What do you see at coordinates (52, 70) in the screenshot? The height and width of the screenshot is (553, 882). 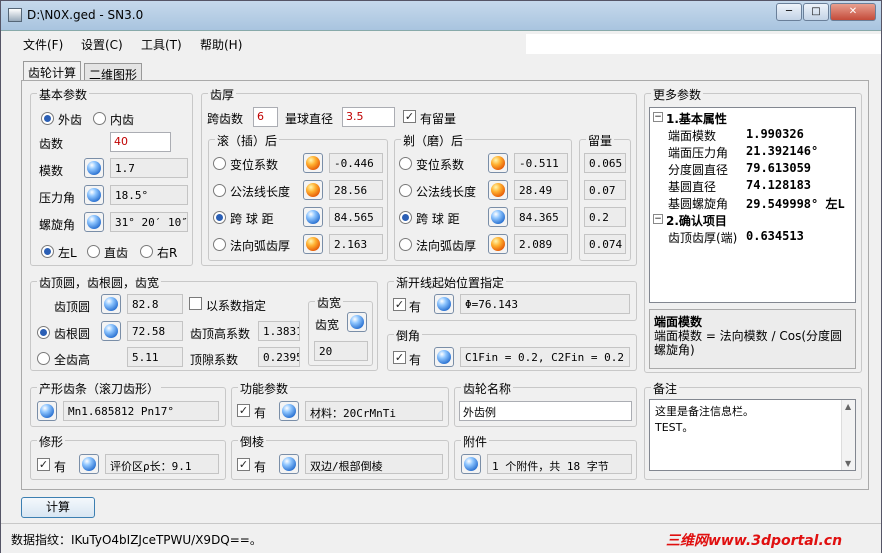 I see `tab-gear-calc: 齿轮计算` at bounding box center [52, 70].